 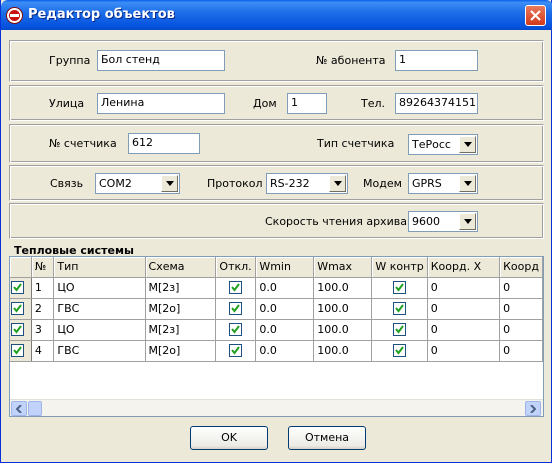 I want to click on col-header-scheme: Схема, so click(x=181, y=267).